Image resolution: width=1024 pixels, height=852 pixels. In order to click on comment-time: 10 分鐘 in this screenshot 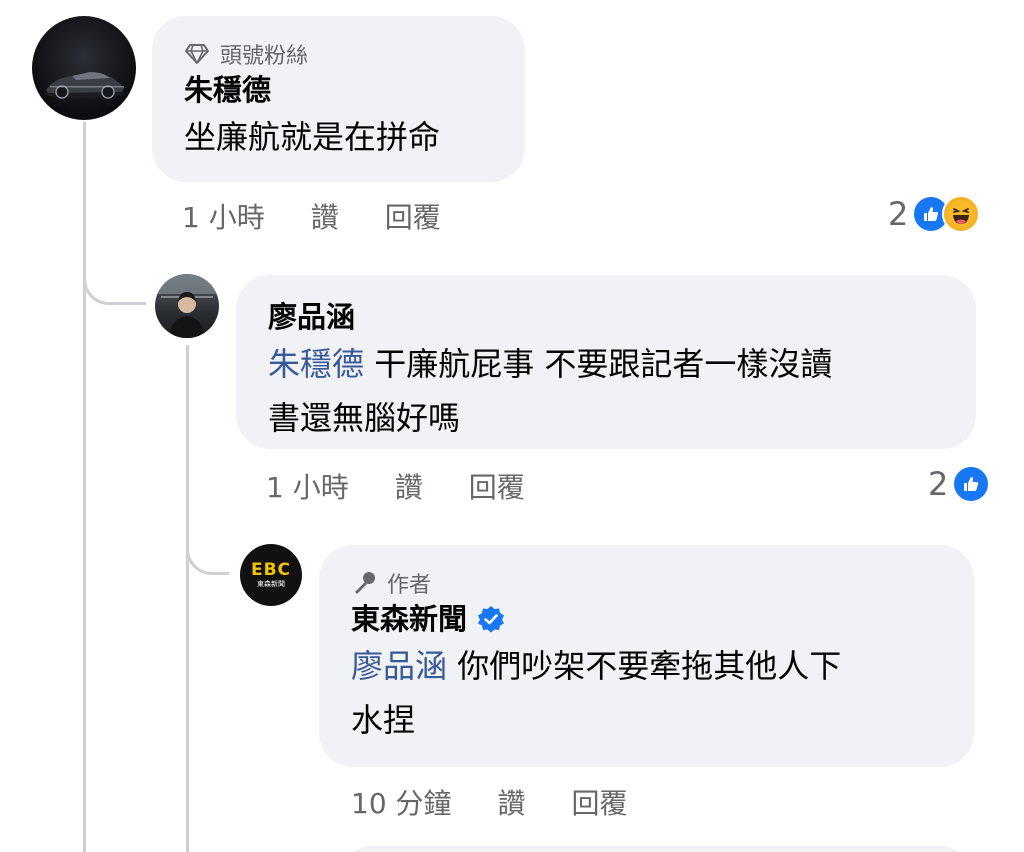, I will do `click(401, 802)`.